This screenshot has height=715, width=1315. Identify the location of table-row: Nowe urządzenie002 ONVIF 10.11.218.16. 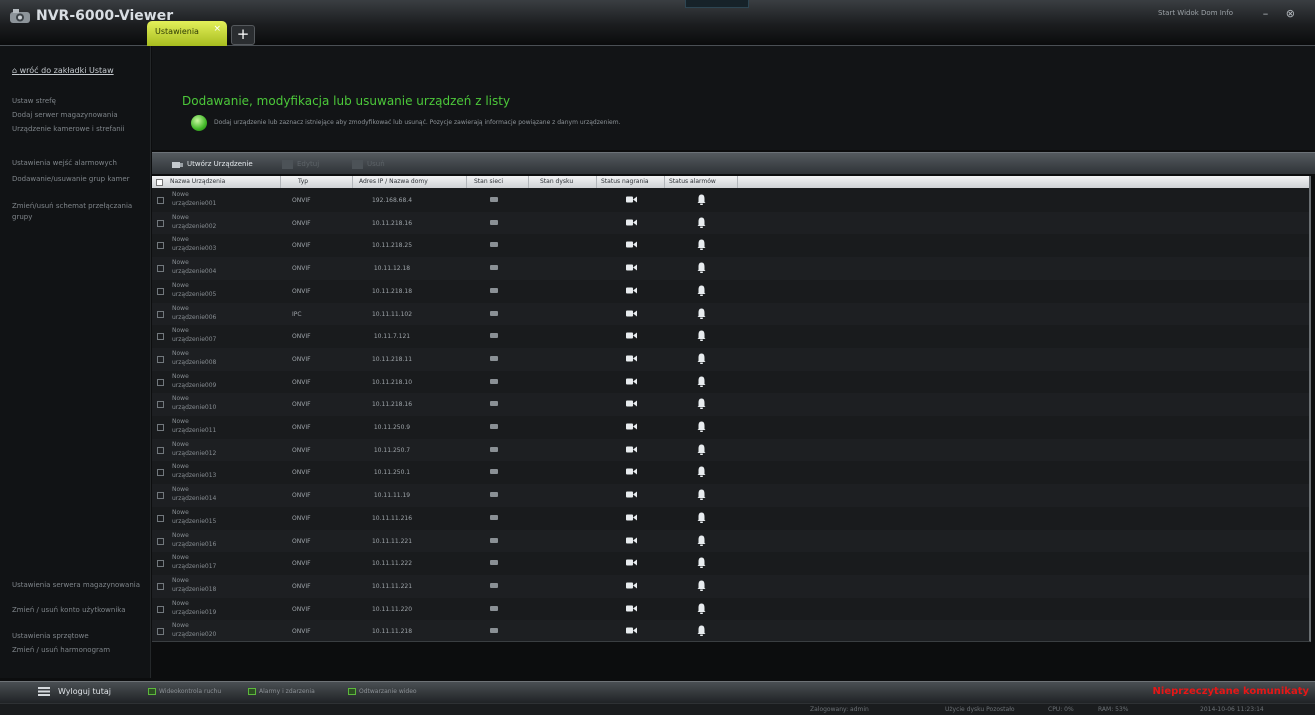
(730, 223).